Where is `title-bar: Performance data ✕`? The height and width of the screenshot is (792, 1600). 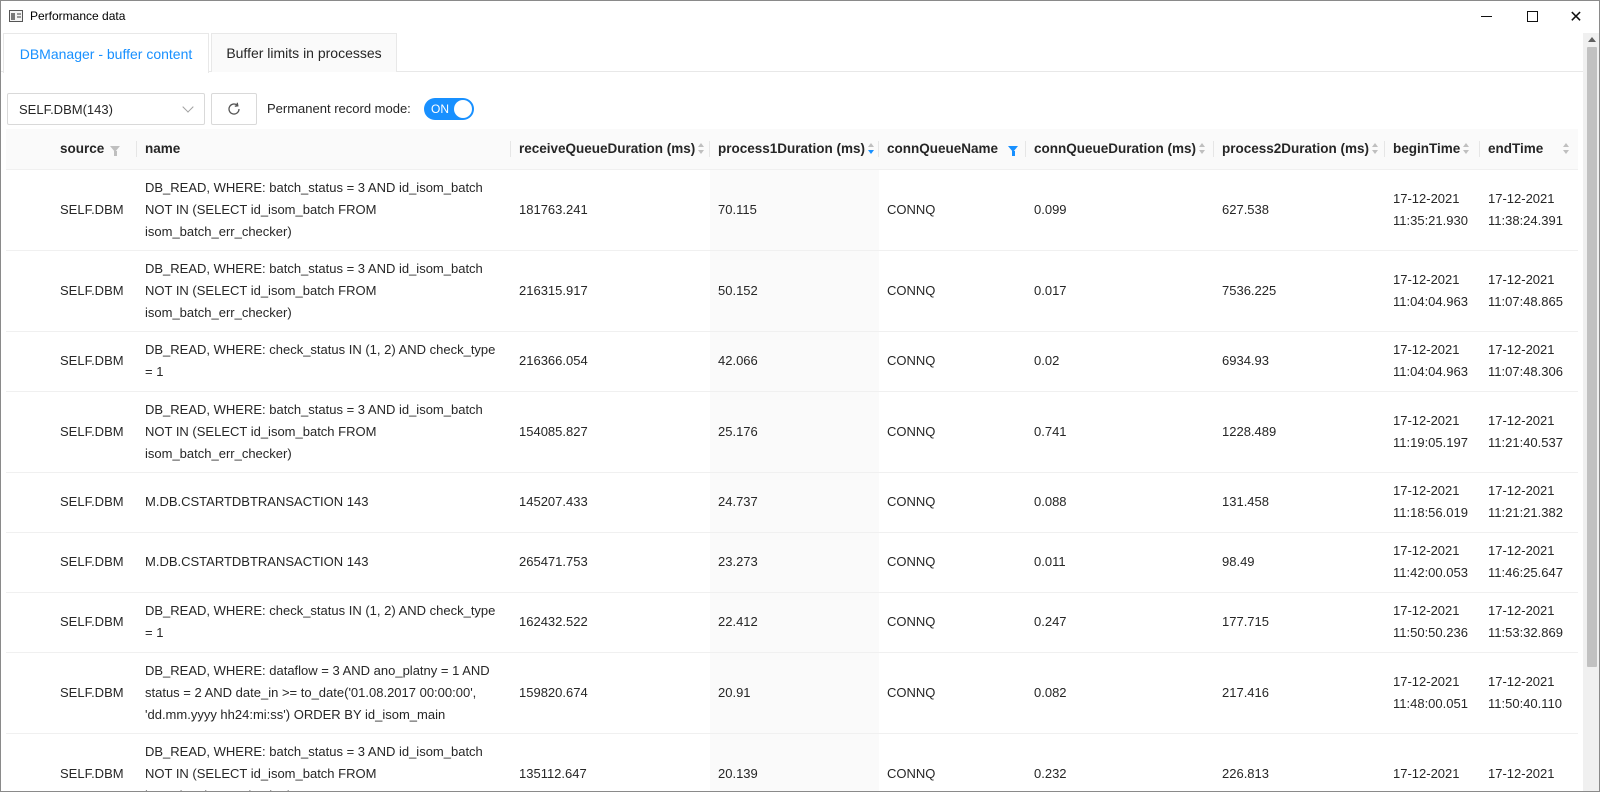
title-bar: Performance data ✕ is located at coordinates (800, 16).